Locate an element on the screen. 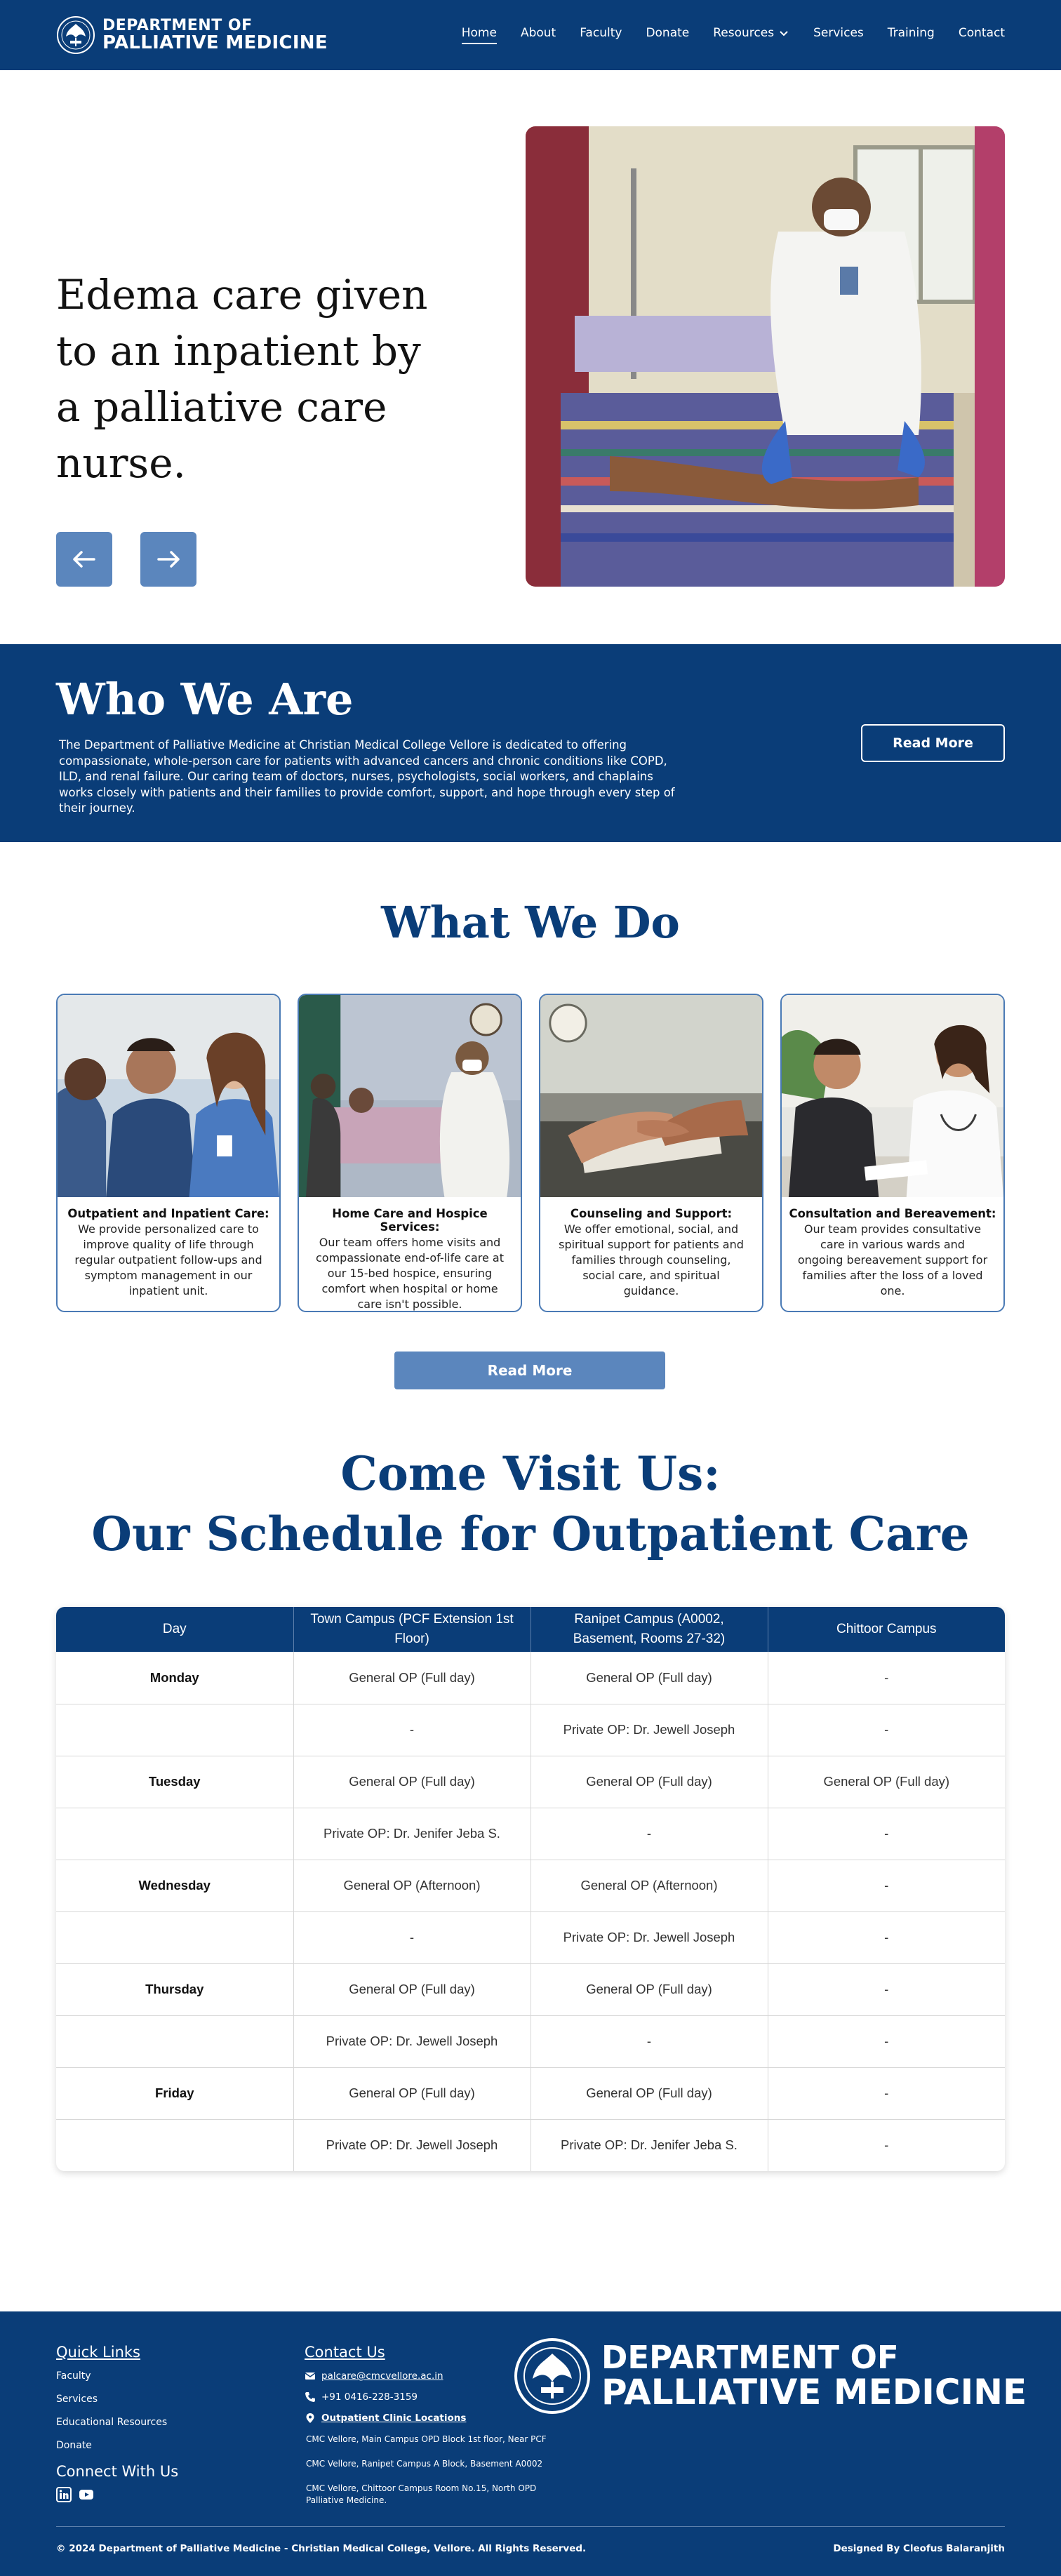 The image size is (1061, 2576). table-cell-day: Wednesday is located at coordinates (175, 1886).